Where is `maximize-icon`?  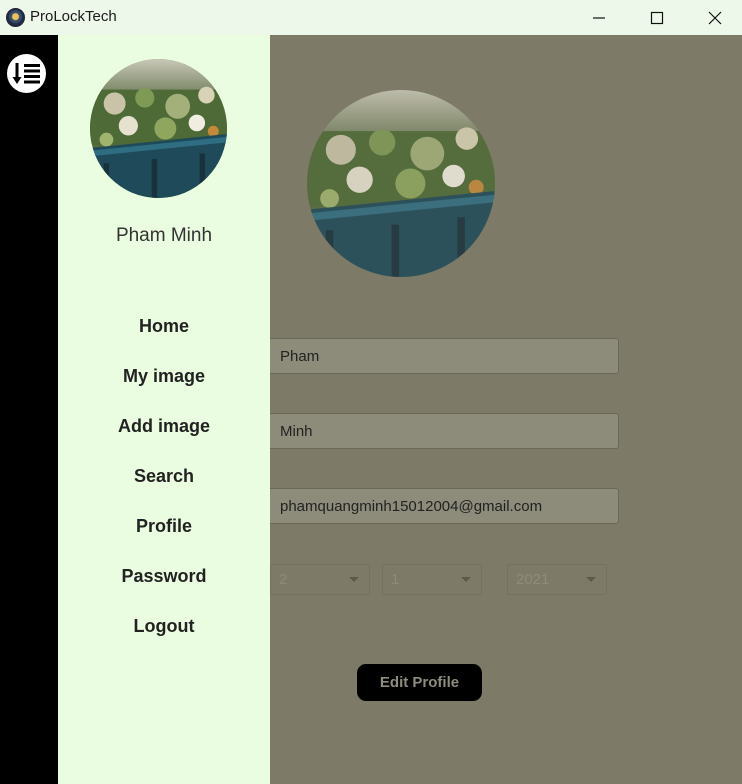
maximize-icon is located at coordinates (657, 17).